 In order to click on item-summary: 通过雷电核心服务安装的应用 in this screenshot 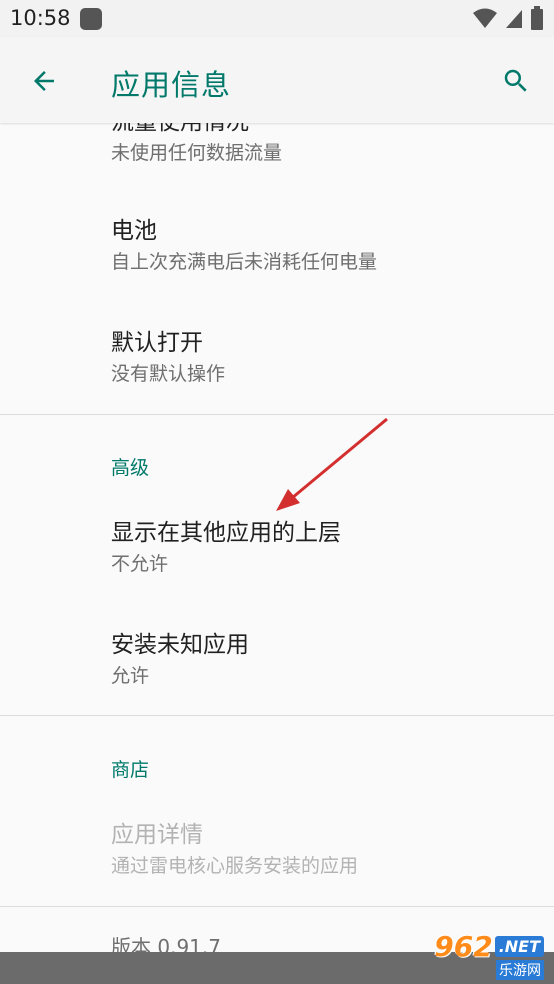, I will do `click(235, 866)`.